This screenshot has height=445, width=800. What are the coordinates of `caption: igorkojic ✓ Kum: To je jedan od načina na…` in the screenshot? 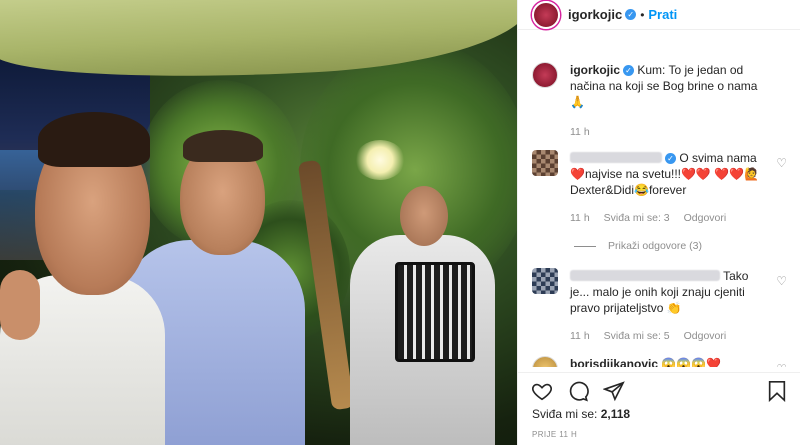 It's located at (659, 101).